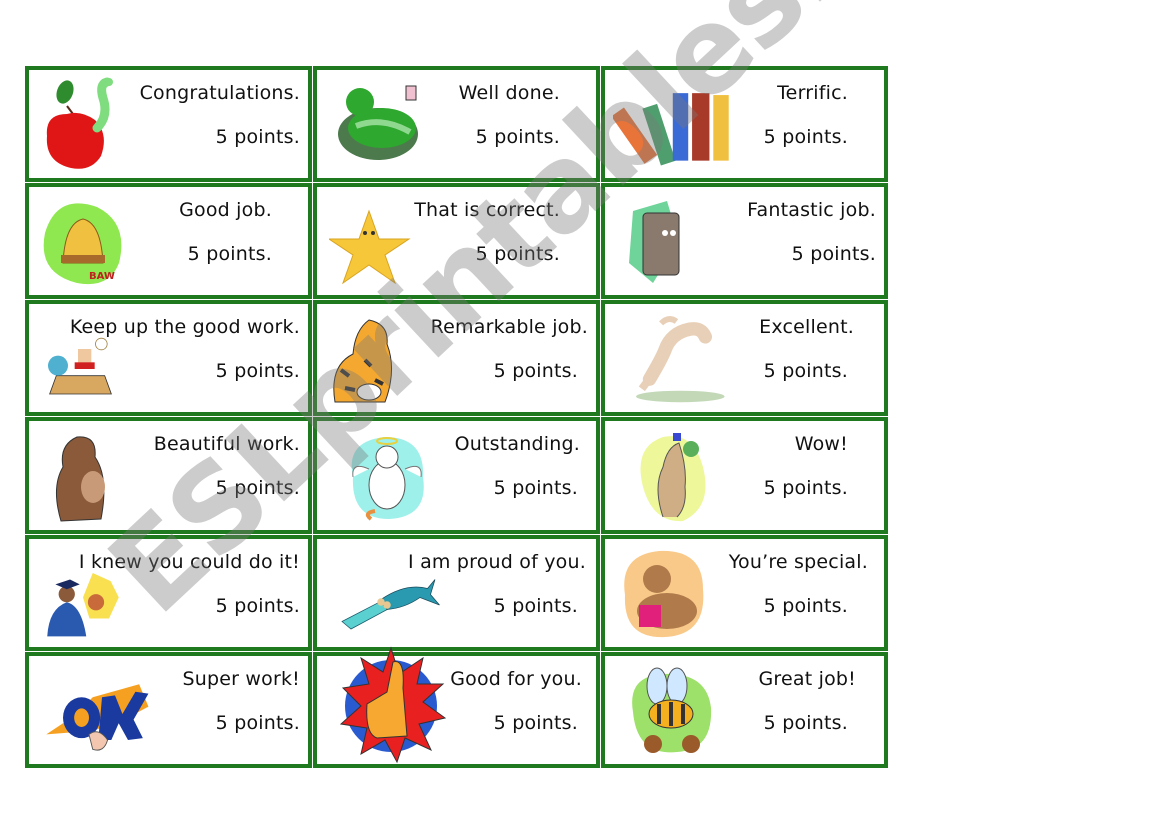 This screenshot has width=1169, height=821. I want to click on ringing-bell-icon: BAW, so click(82, 244).